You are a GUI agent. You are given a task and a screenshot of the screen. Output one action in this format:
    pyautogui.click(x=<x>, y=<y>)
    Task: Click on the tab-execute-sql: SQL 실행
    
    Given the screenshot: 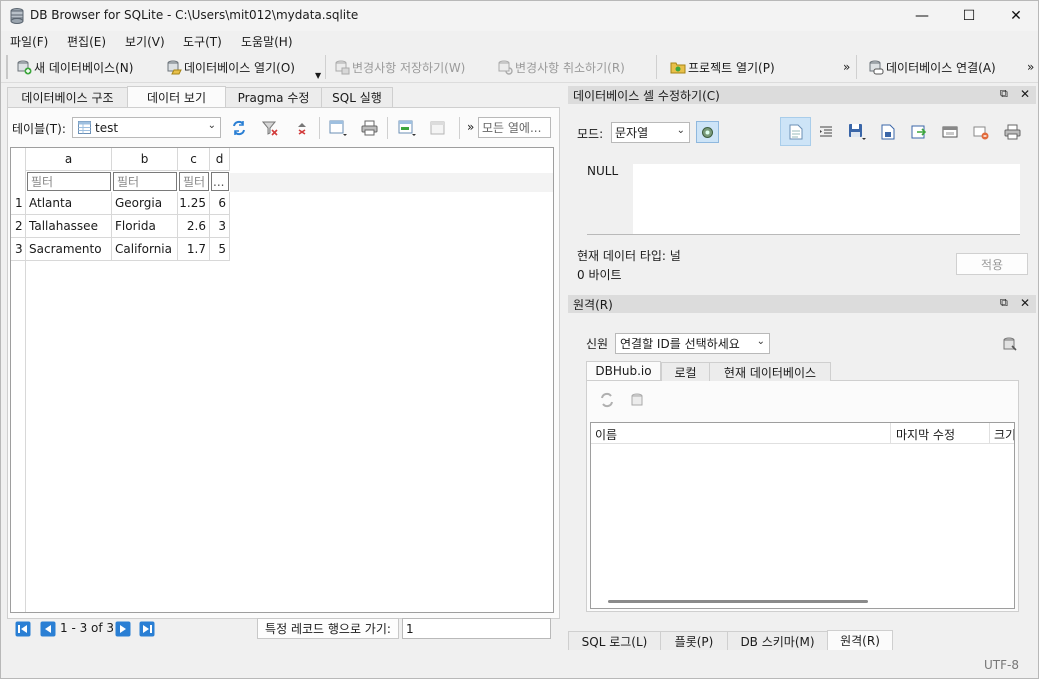 What is the action you would take?
    pyautogui.click(x=357, y=97)
    